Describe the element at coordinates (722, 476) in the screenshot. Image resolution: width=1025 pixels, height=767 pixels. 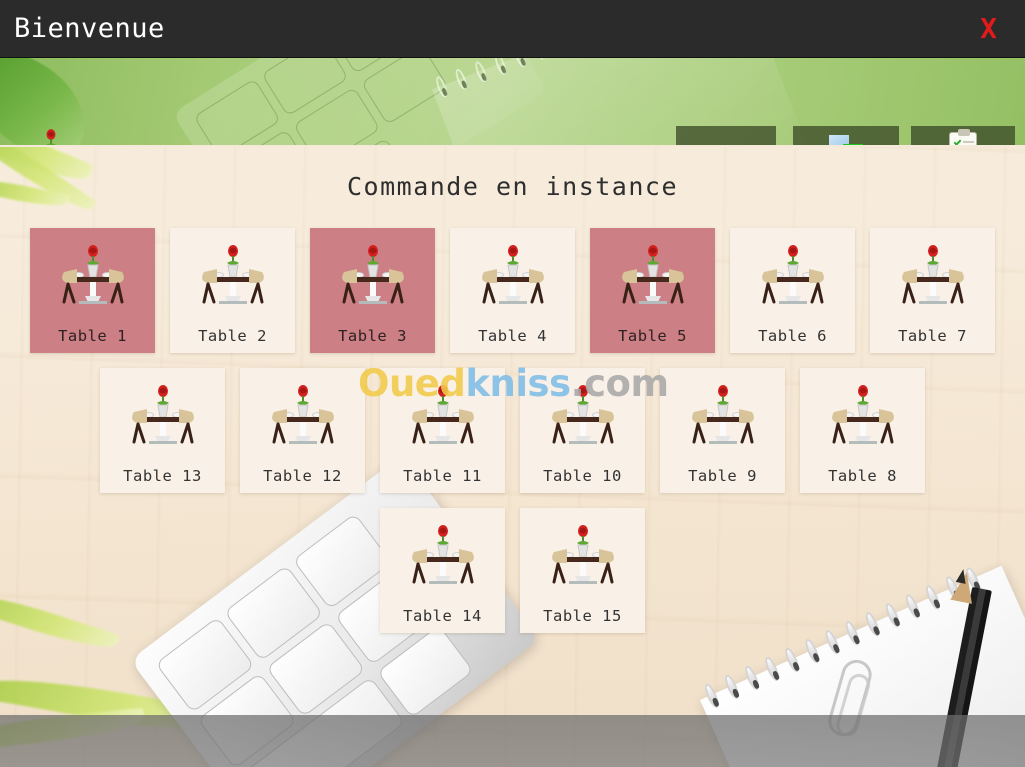
I see `table-tile-label: Table 9` at that location.